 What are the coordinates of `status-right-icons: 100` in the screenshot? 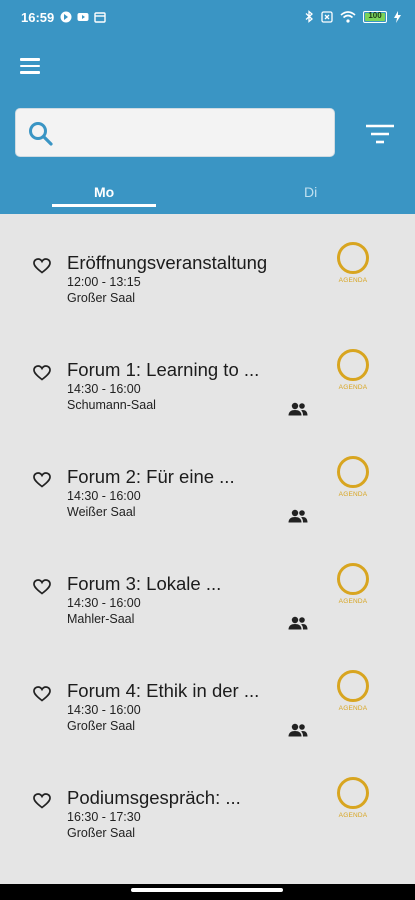 It's located at (353, 16).